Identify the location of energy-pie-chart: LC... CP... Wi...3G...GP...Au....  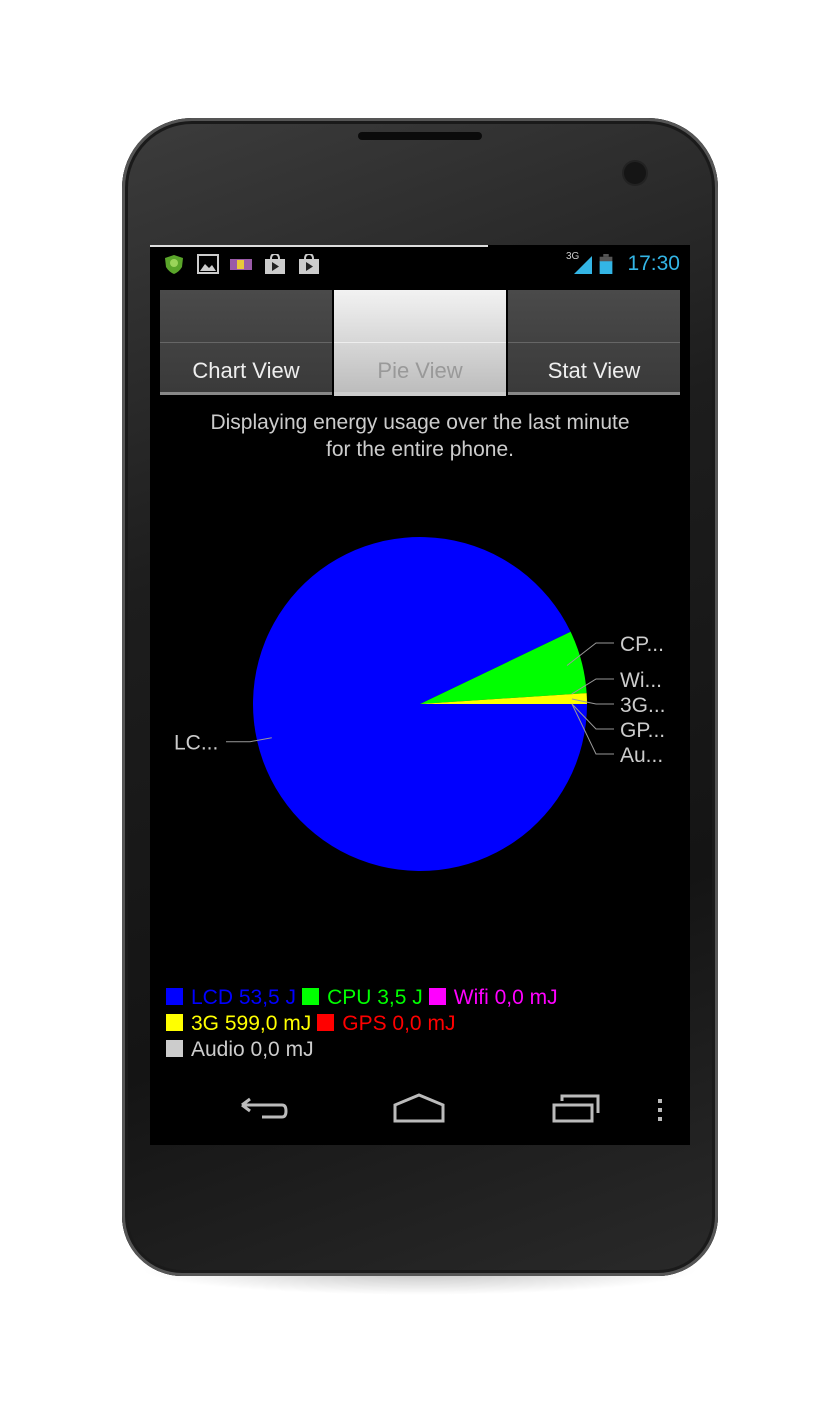
(420, 703).